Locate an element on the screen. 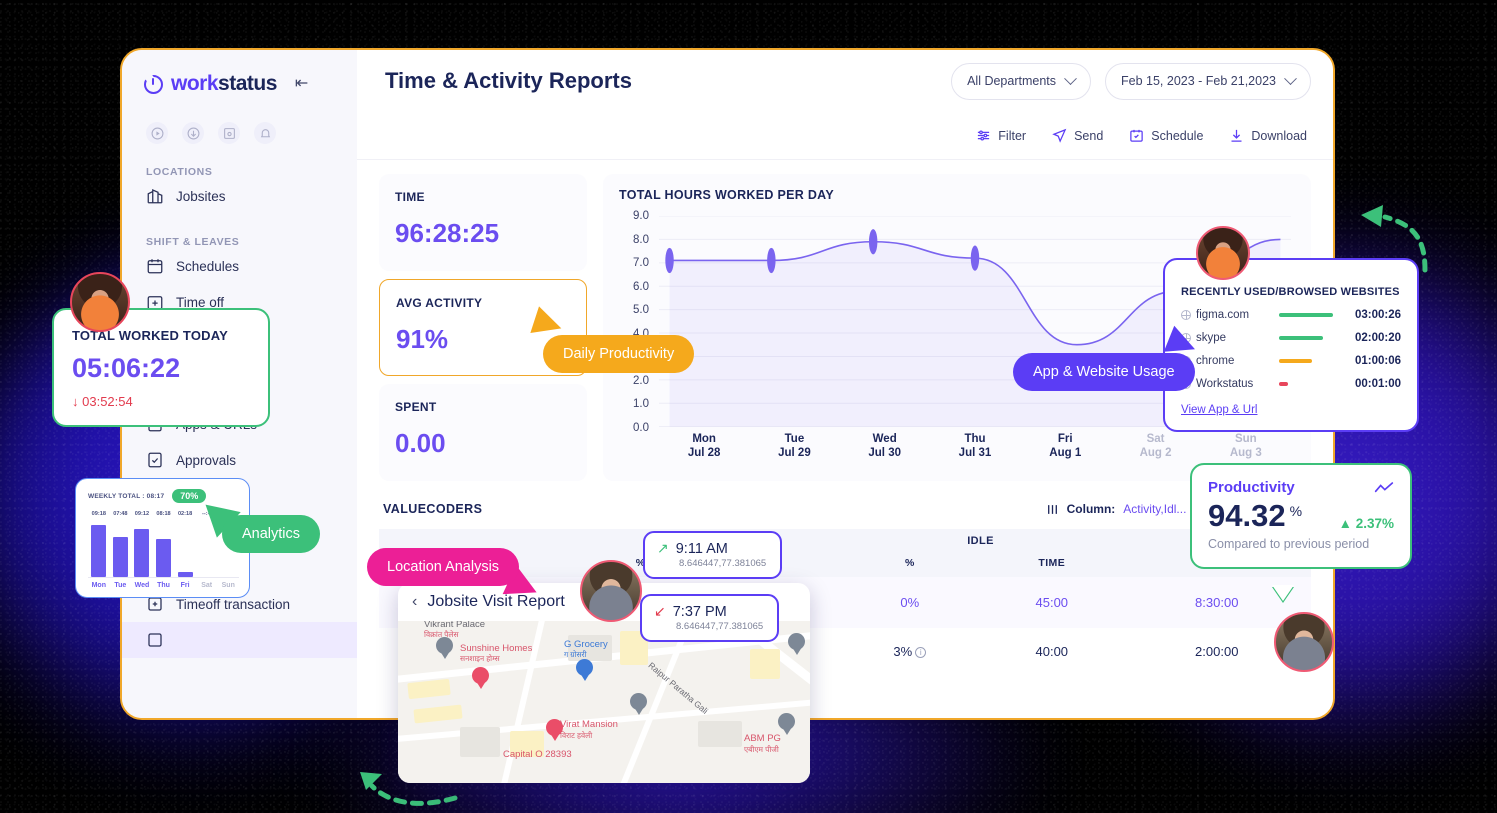 The width and height of the screenshot is (1497, 813). weekly-bar-day: Sat is located at coordinates (207, 585).